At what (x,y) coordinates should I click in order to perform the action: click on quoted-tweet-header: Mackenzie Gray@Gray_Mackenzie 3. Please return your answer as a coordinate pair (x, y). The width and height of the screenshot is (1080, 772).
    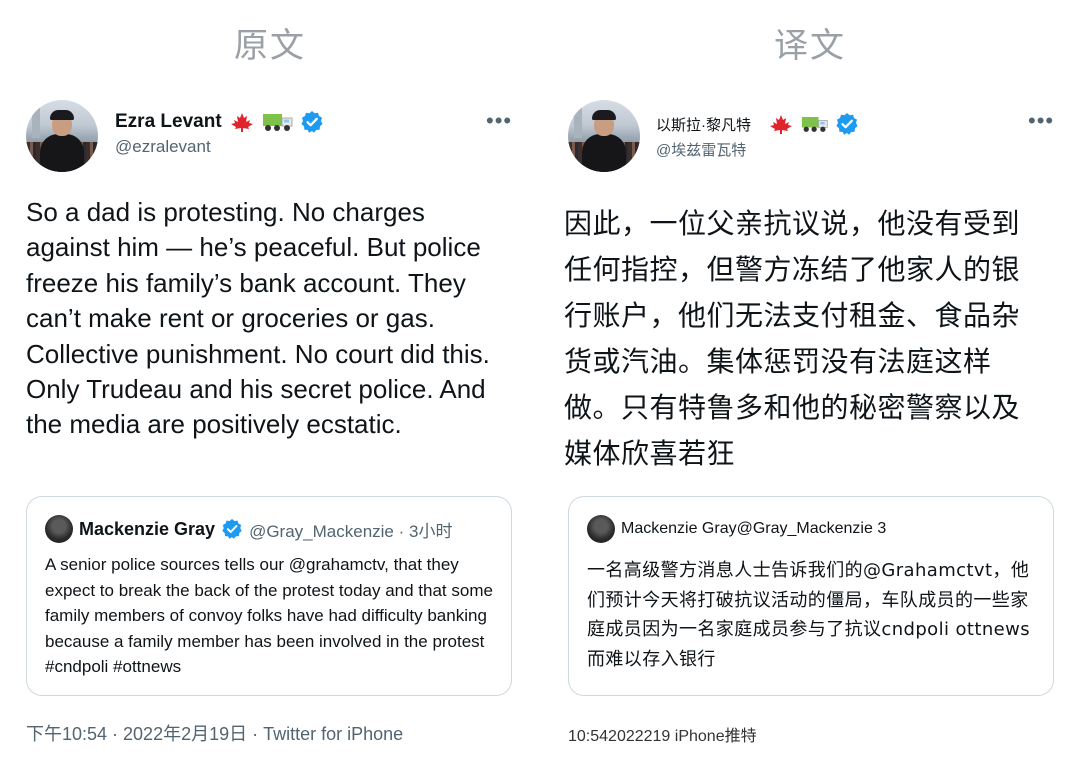
    Looking at the image, I should click on (815, 529).